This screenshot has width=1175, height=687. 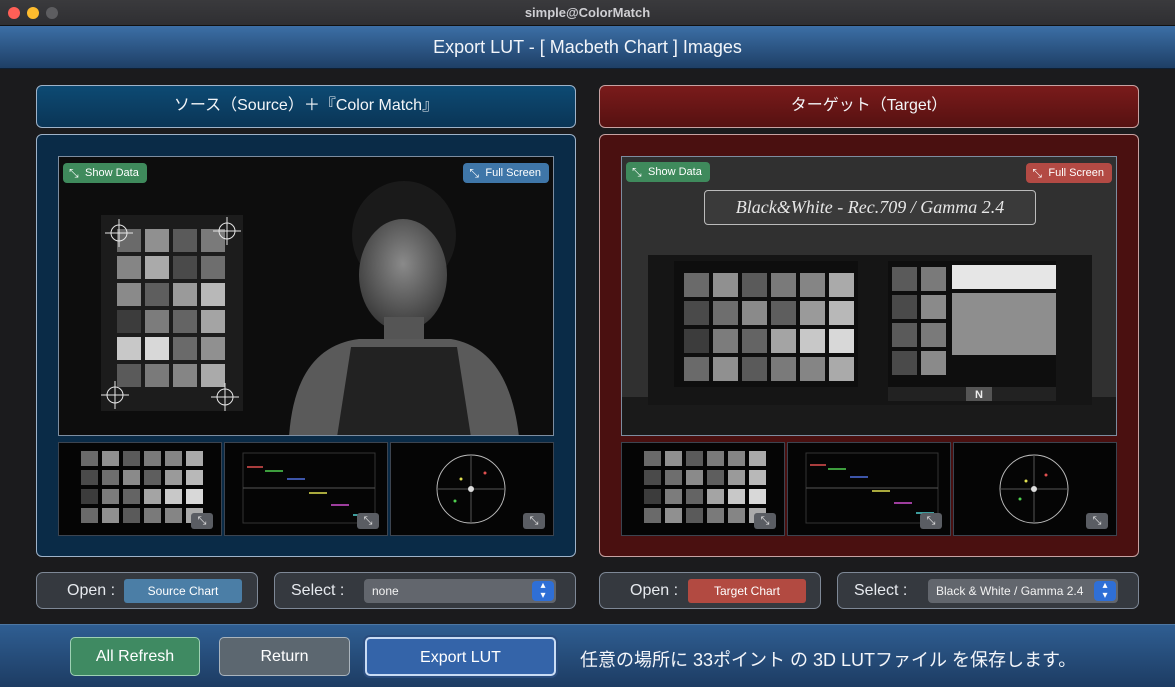 What do you see at coordinates (654, 590) in the screenshot?
I see `target-open-label: Open :` at bounding box center [654, 590].